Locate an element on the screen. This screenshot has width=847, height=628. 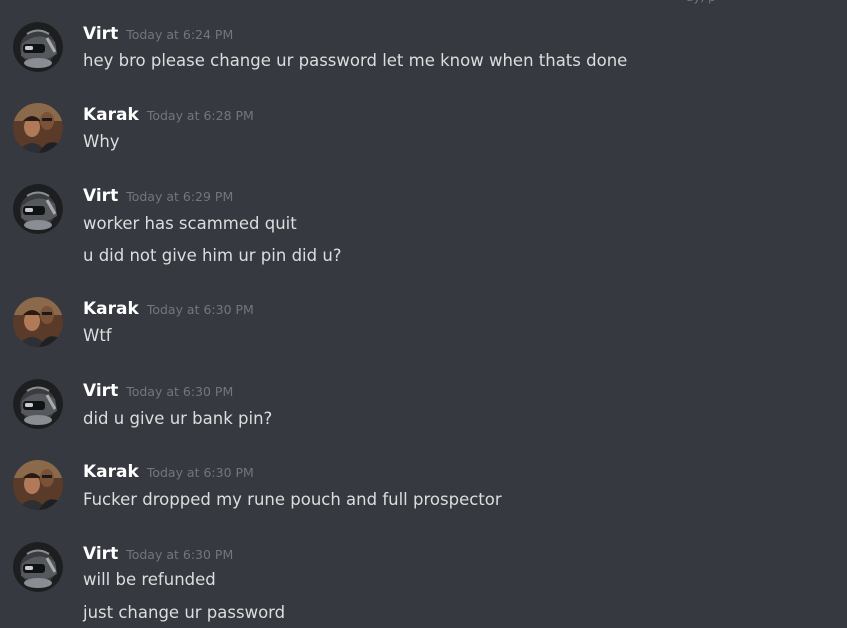
message-text: worker has scammed quit is located at coordinates (190, 223).